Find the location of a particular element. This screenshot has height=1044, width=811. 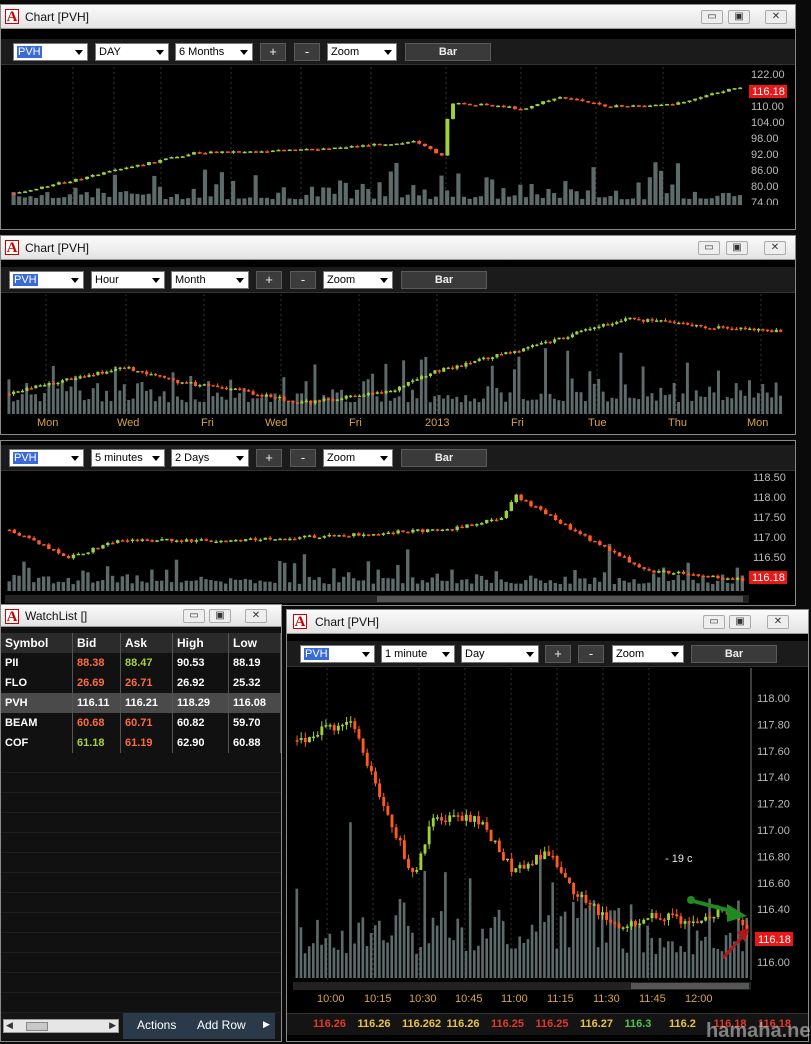

x-axis-tick: Fri is located at coordinates (355, 423).